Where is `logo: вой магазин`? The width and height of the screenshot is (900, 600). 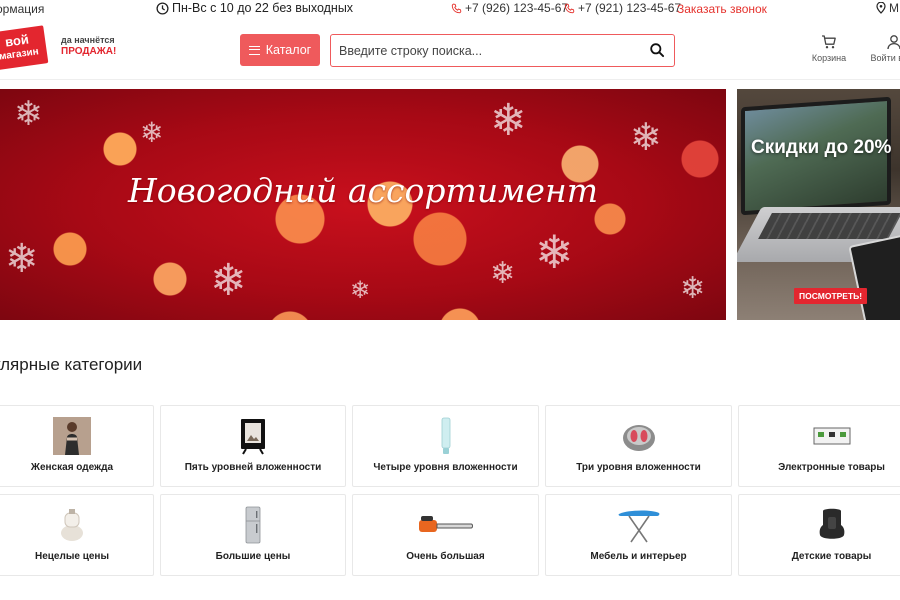
logo: вой магазин is located at coordinates (24, 48).